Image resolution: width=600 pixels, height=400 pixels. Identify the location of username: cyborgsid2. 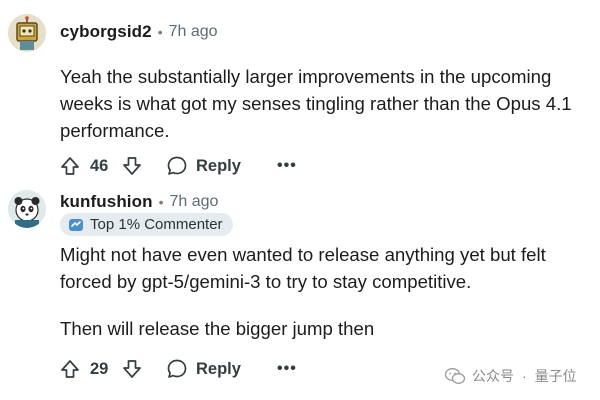
(106, 32).